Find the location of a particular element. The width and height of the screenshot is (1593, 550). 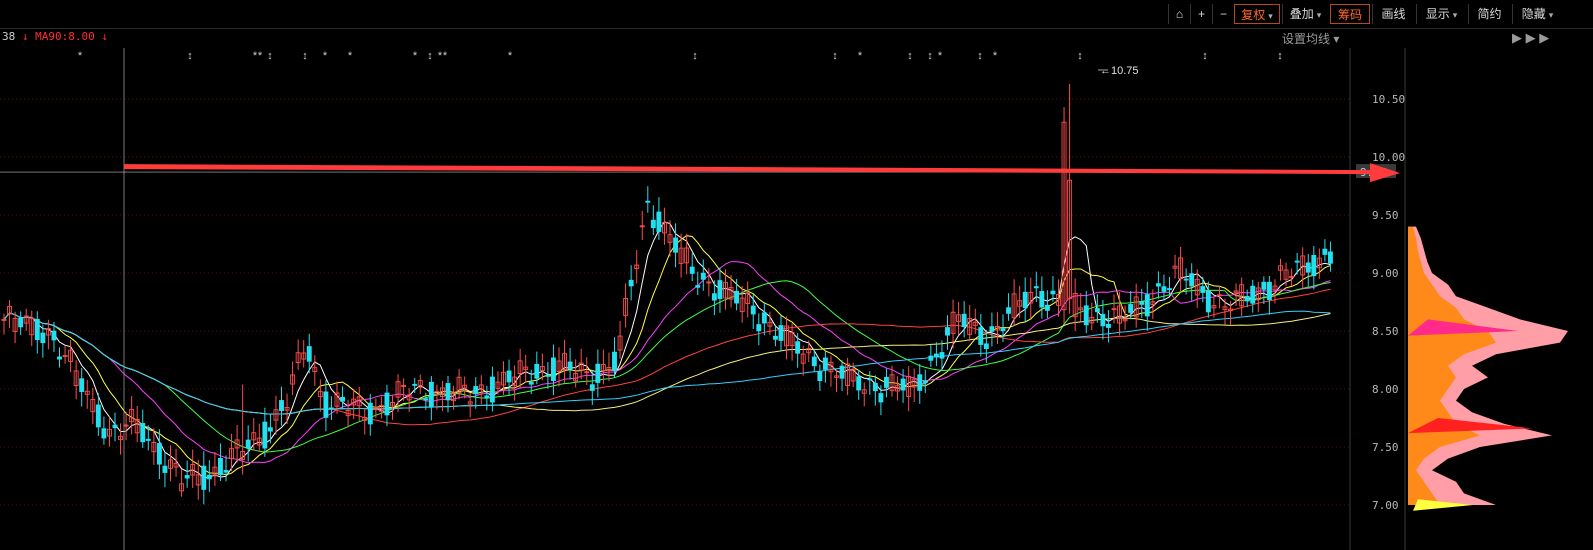

event-markers: * ↕ * * ↕ ↕ * * * ↕ * * * ↕ ↕ * ↕ ↕ * ↕ * ↕ ↕ ↕ is located at coordinates (680, 56).